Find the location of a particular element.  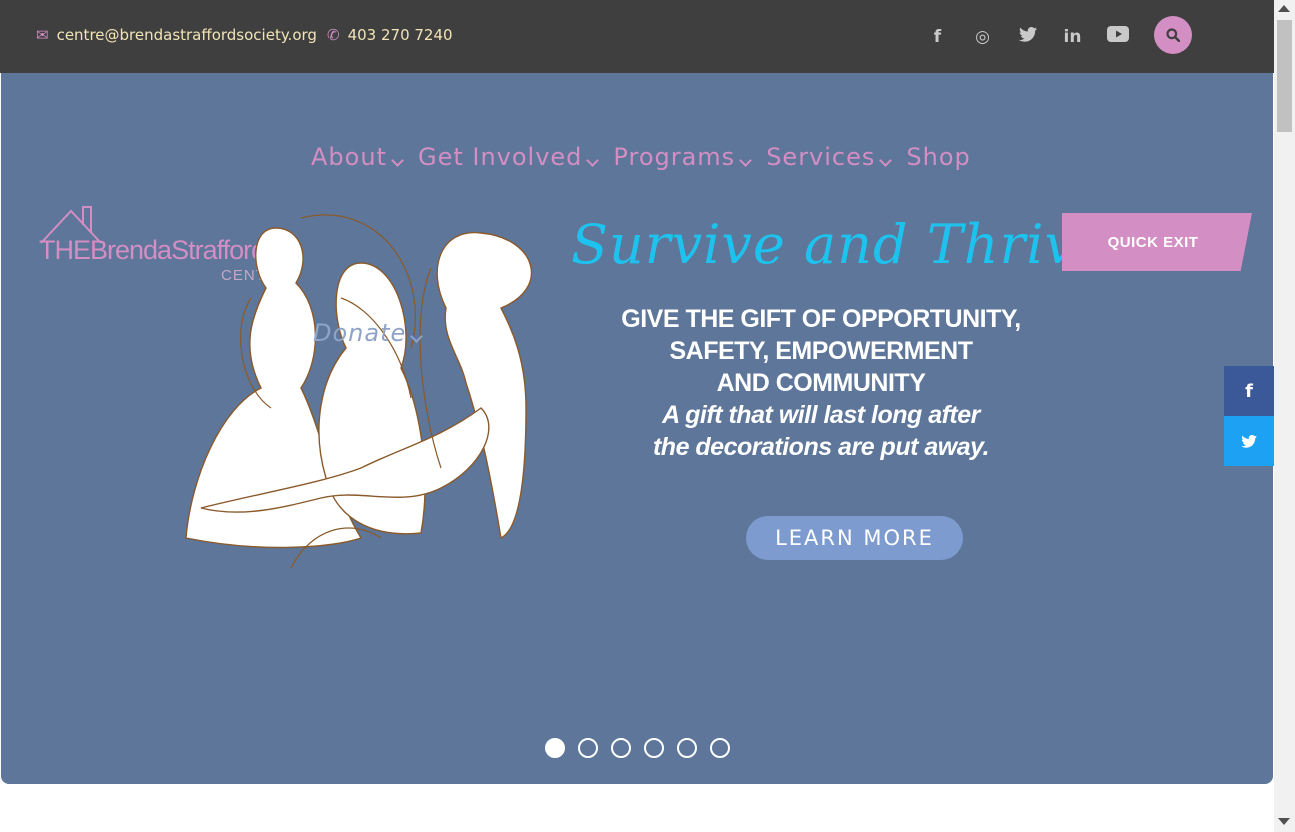

nav-about-label: About is located at coordinates (349, 157).